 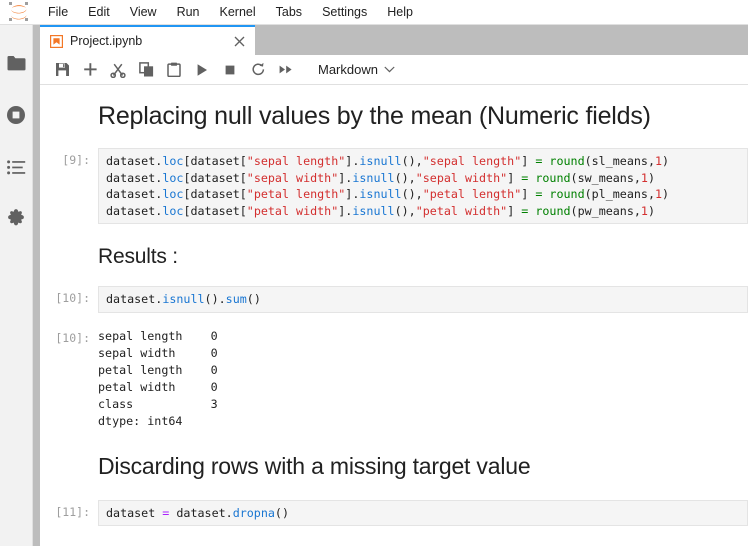 I want to click on sidebar-item-extension-manager, so click(x=16, y=219).